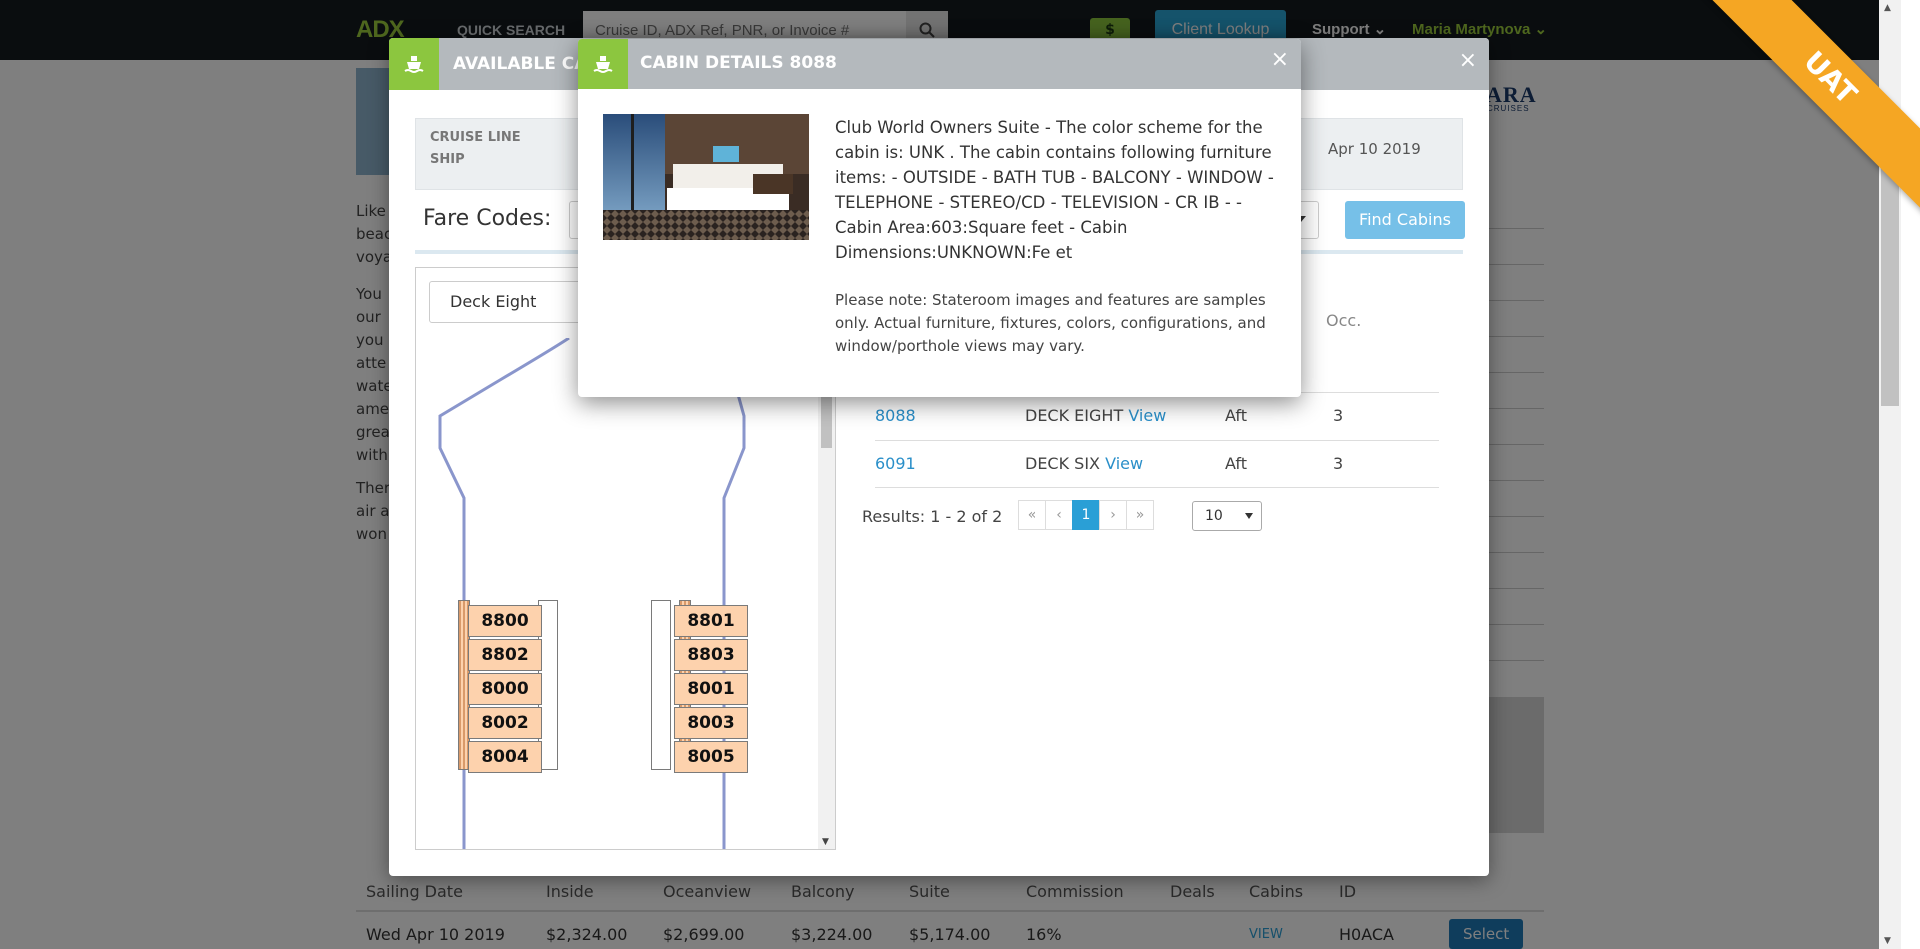 The image size is (1920, 949). What do you see at coordinates (711, 689) in the screenshot?
I see `deck-cabin-8001: 8001` at bounding box center [711, 689].